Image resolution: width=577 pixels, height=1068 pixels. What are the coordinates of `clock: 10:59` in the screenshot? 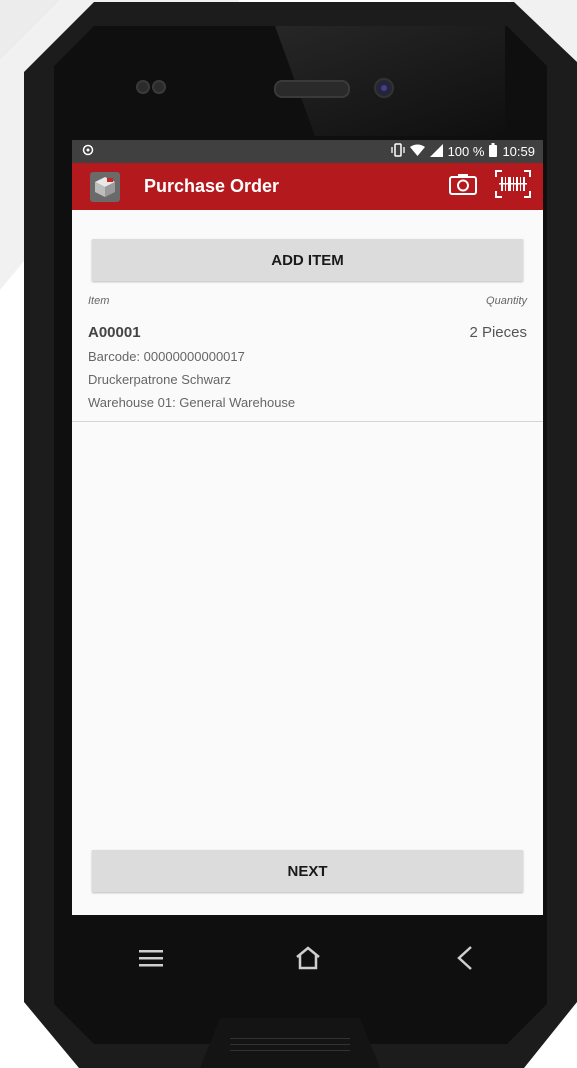 It's located at (518, 151).